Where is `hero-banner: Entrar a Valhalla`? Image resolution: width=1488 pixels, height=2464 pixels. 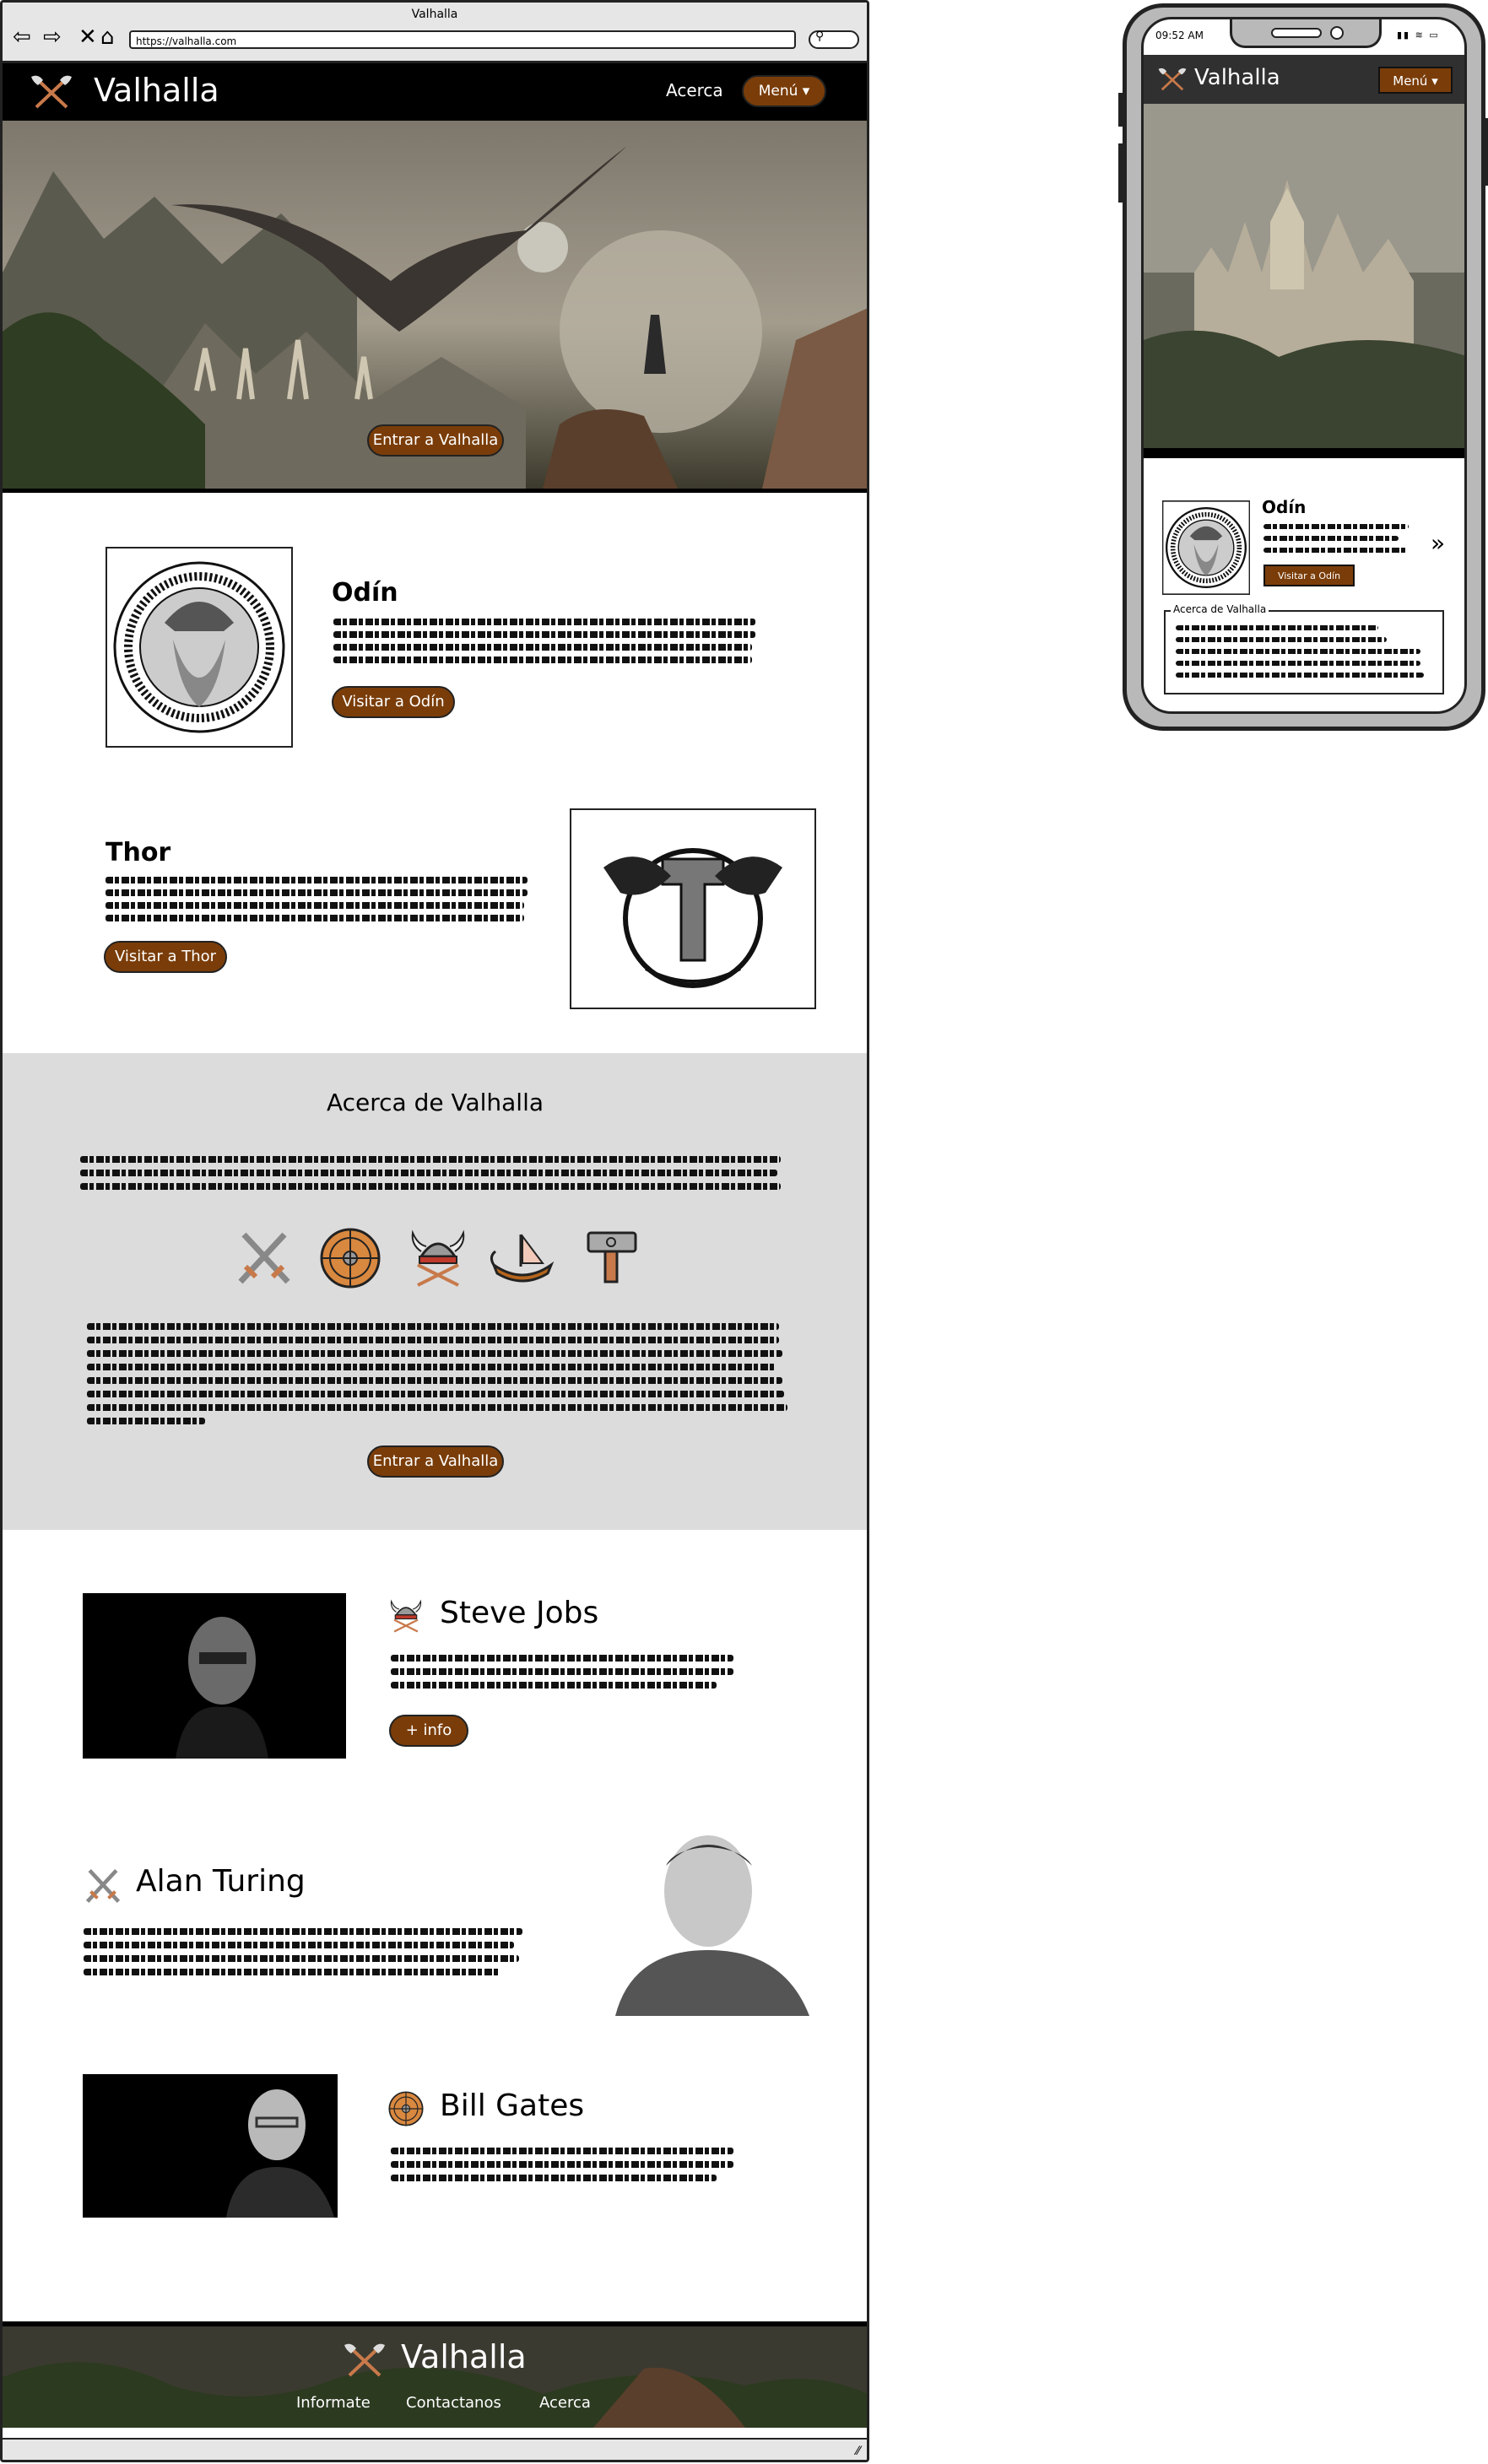
hero-banner: Entrar a Valhalla is located at coordinates (435, 307).